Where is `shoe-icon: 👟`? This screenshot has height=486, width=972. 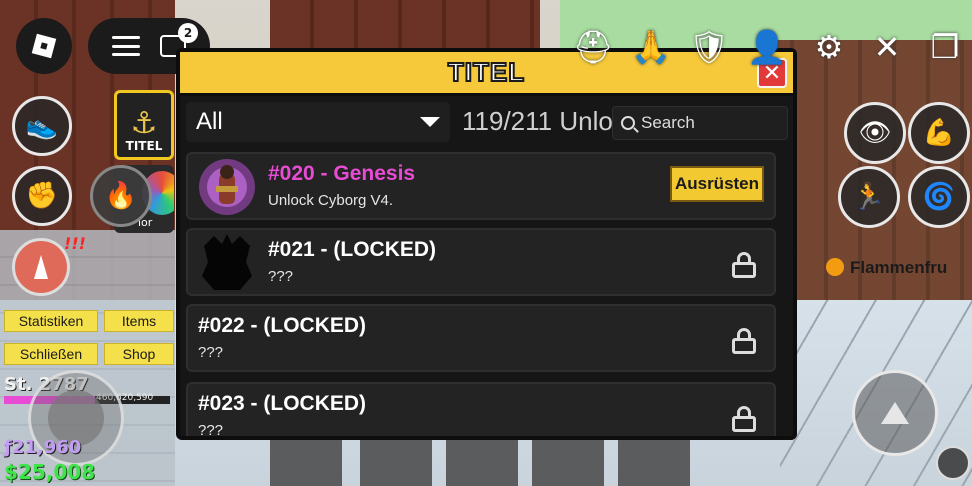 shoe-icon: 👟 is located at coordinates (42, 126).